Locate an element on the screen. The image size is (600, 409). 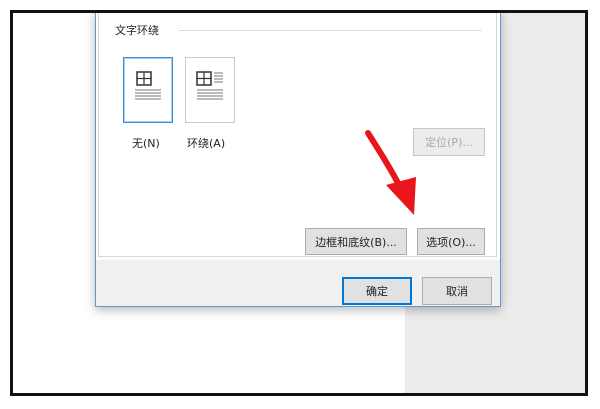
wrap-none-label: 无(N) is located at coordinates (146, 143).